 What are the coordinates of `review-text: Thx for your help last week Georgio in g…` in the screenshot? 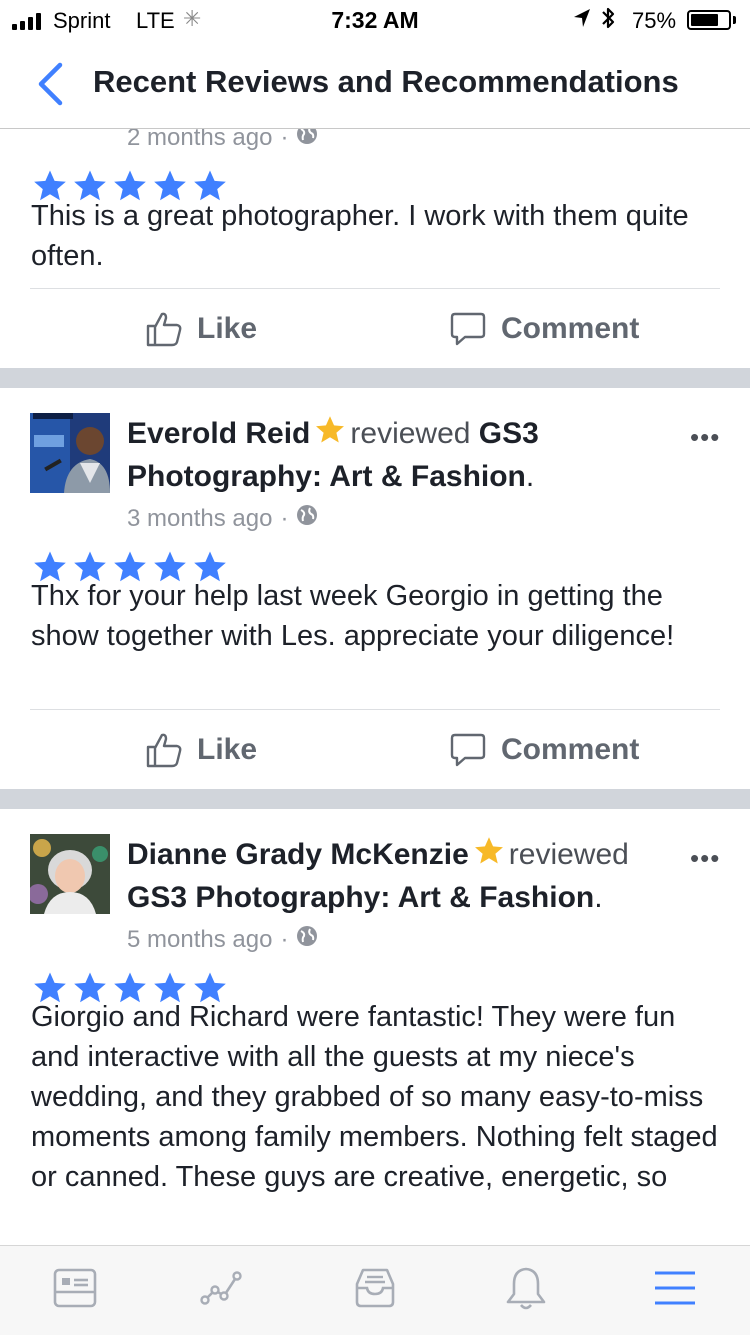 It's located at (353, 616).